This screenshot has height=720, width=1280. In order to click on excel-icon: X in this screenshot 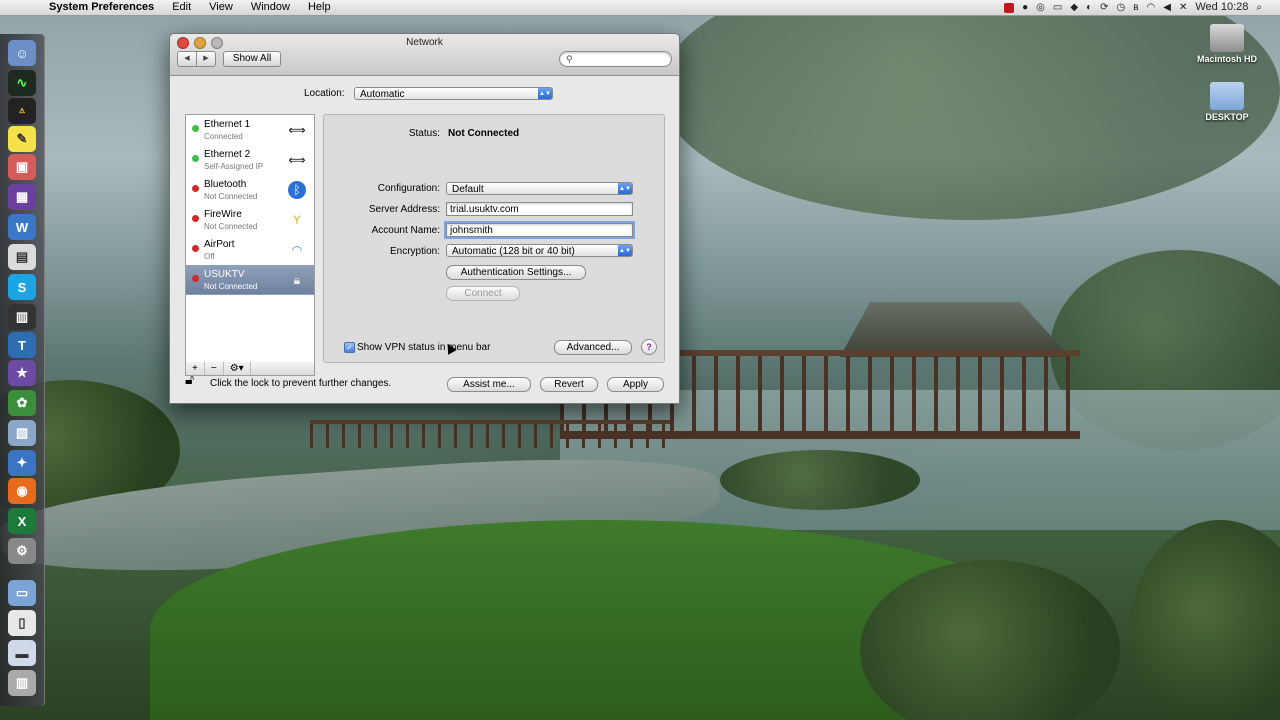, I will do `click(22, 521)`.